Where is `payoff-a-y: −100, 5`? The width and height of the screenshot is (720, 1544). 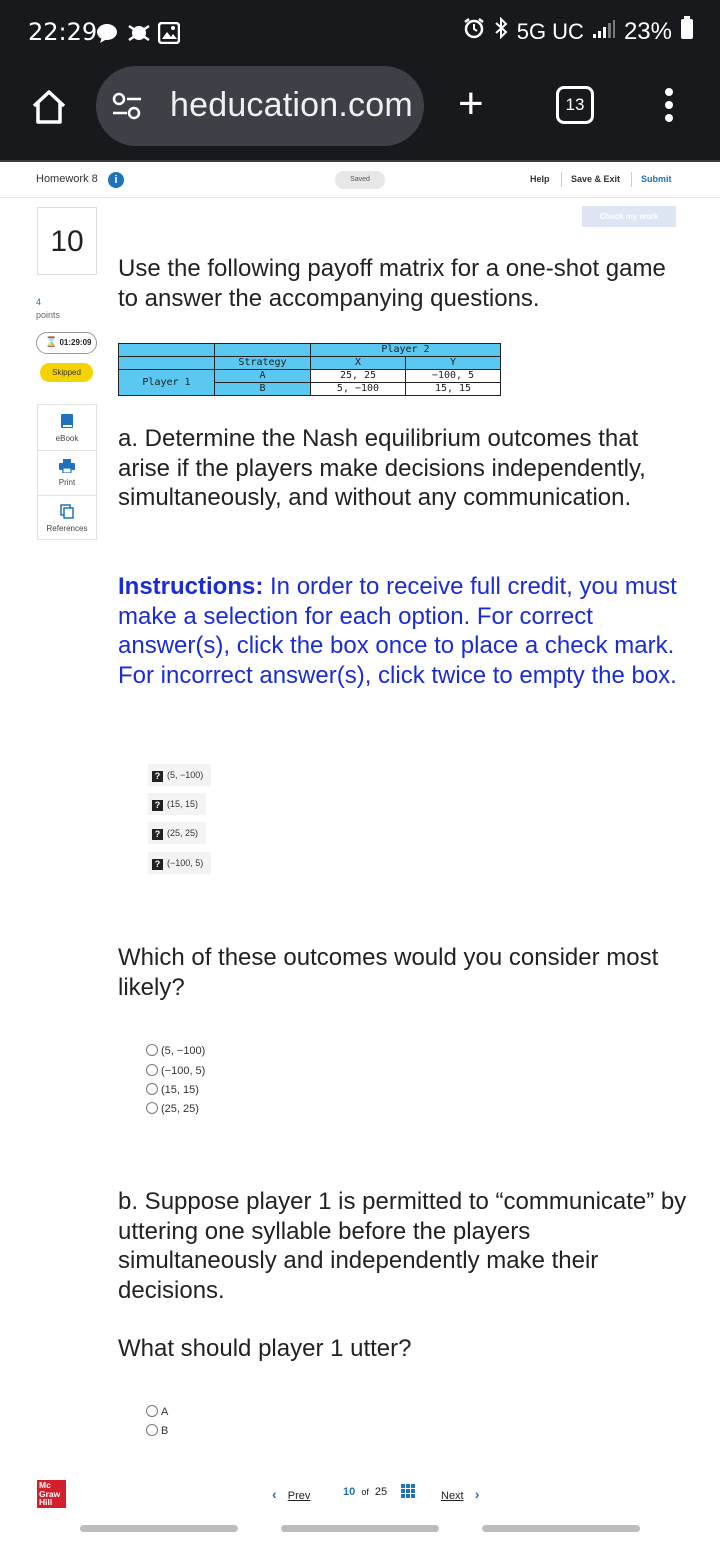
payoff-a-y: −100, 5 is located at coordinates (453, 376).